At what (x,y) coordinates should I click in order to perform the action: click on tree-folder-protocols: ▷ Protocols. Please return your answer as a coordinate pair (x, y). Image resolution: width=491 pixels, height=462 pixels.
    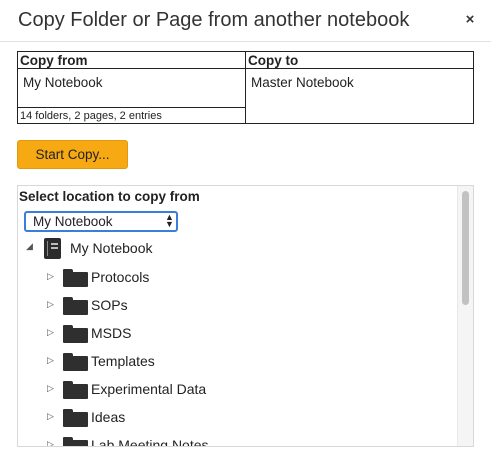
    Looking at the image, I should click on (147, 278).